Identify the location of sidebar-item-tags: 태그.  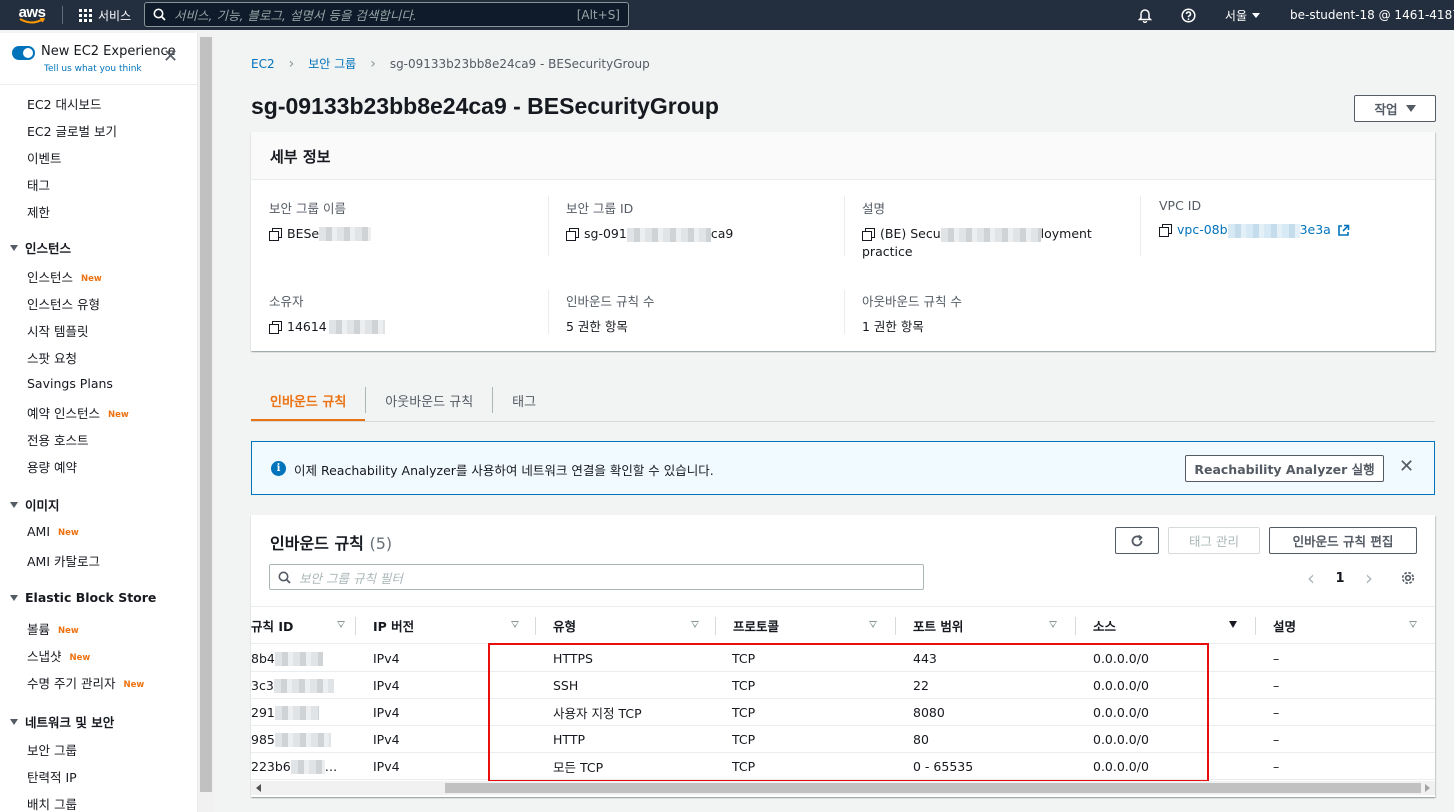
(38, 184).